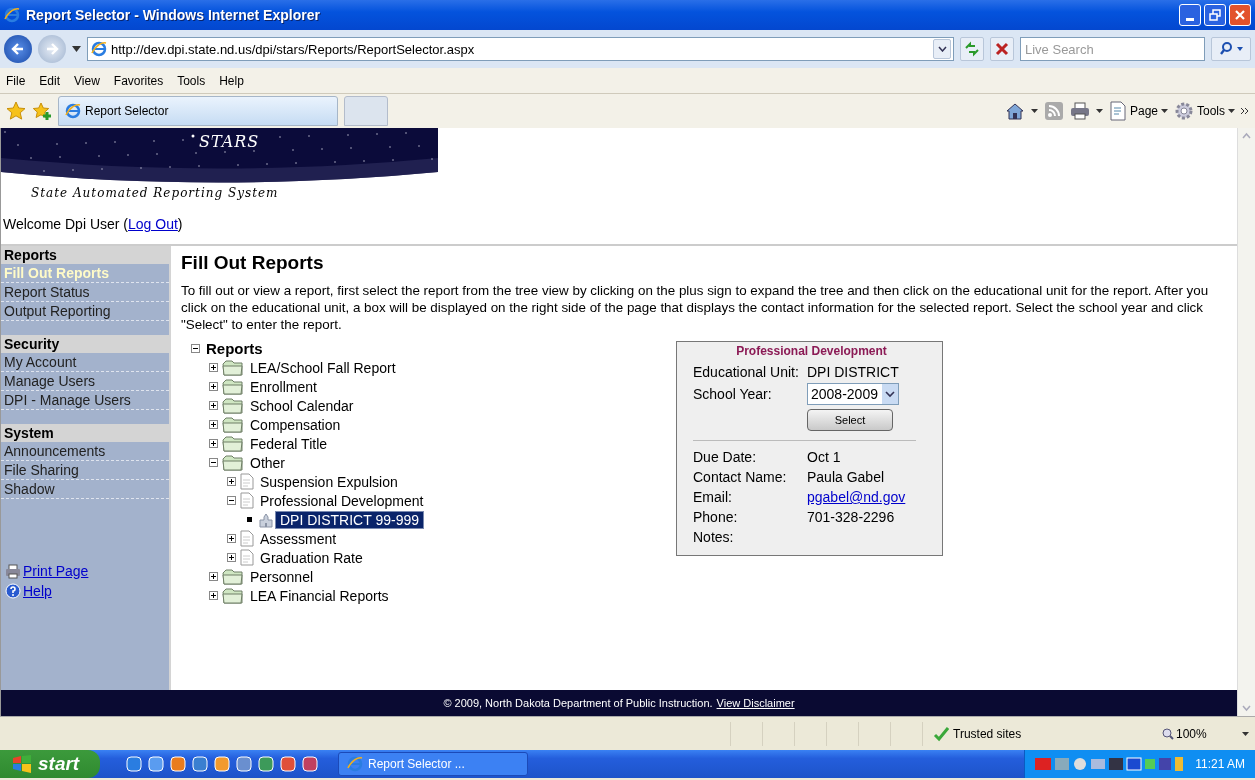 The width and height of the screenshot is (1255, 780). What do you see at coordinates (298, 538) in the screenshot?
I see `tree-node: Assessment` at bounding box center [298, 538].